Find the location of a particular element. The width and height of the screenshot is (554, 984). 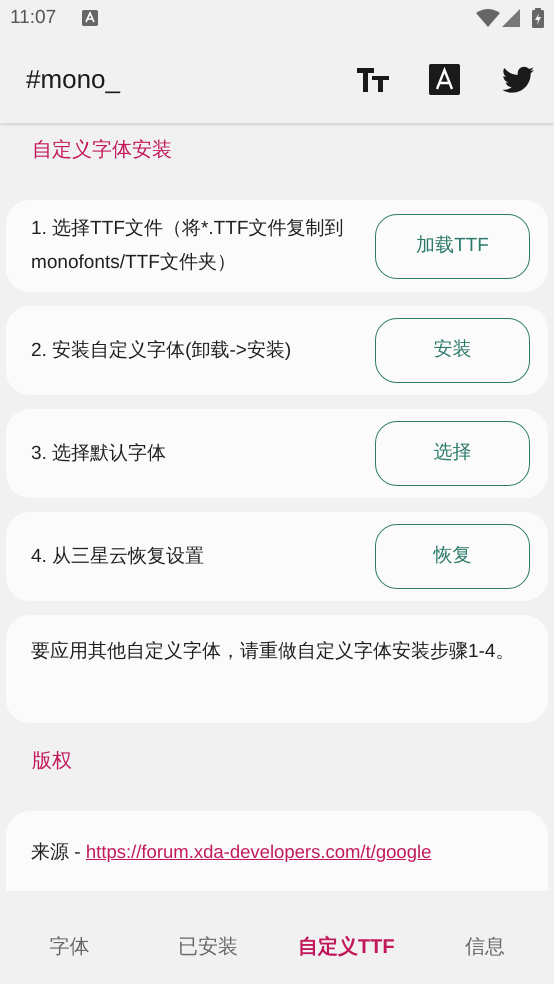

status-time: 11:07 is located at coordinates (33, 18).